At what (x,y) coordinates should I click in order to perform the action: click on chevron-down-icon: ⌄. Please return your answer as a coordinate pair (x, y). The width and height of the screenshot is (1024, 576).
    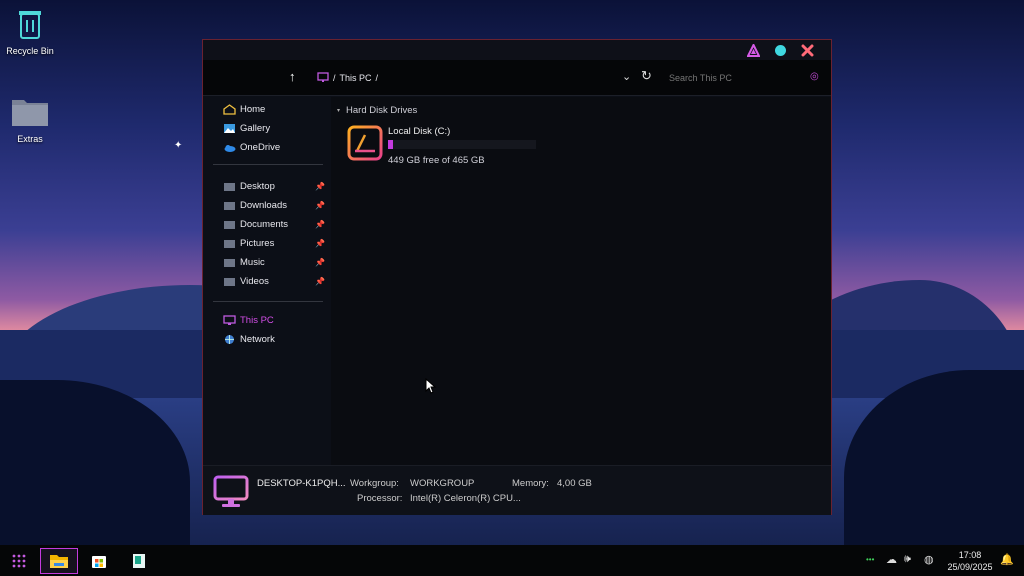
    Looking at the image, I should click on (626, 76).